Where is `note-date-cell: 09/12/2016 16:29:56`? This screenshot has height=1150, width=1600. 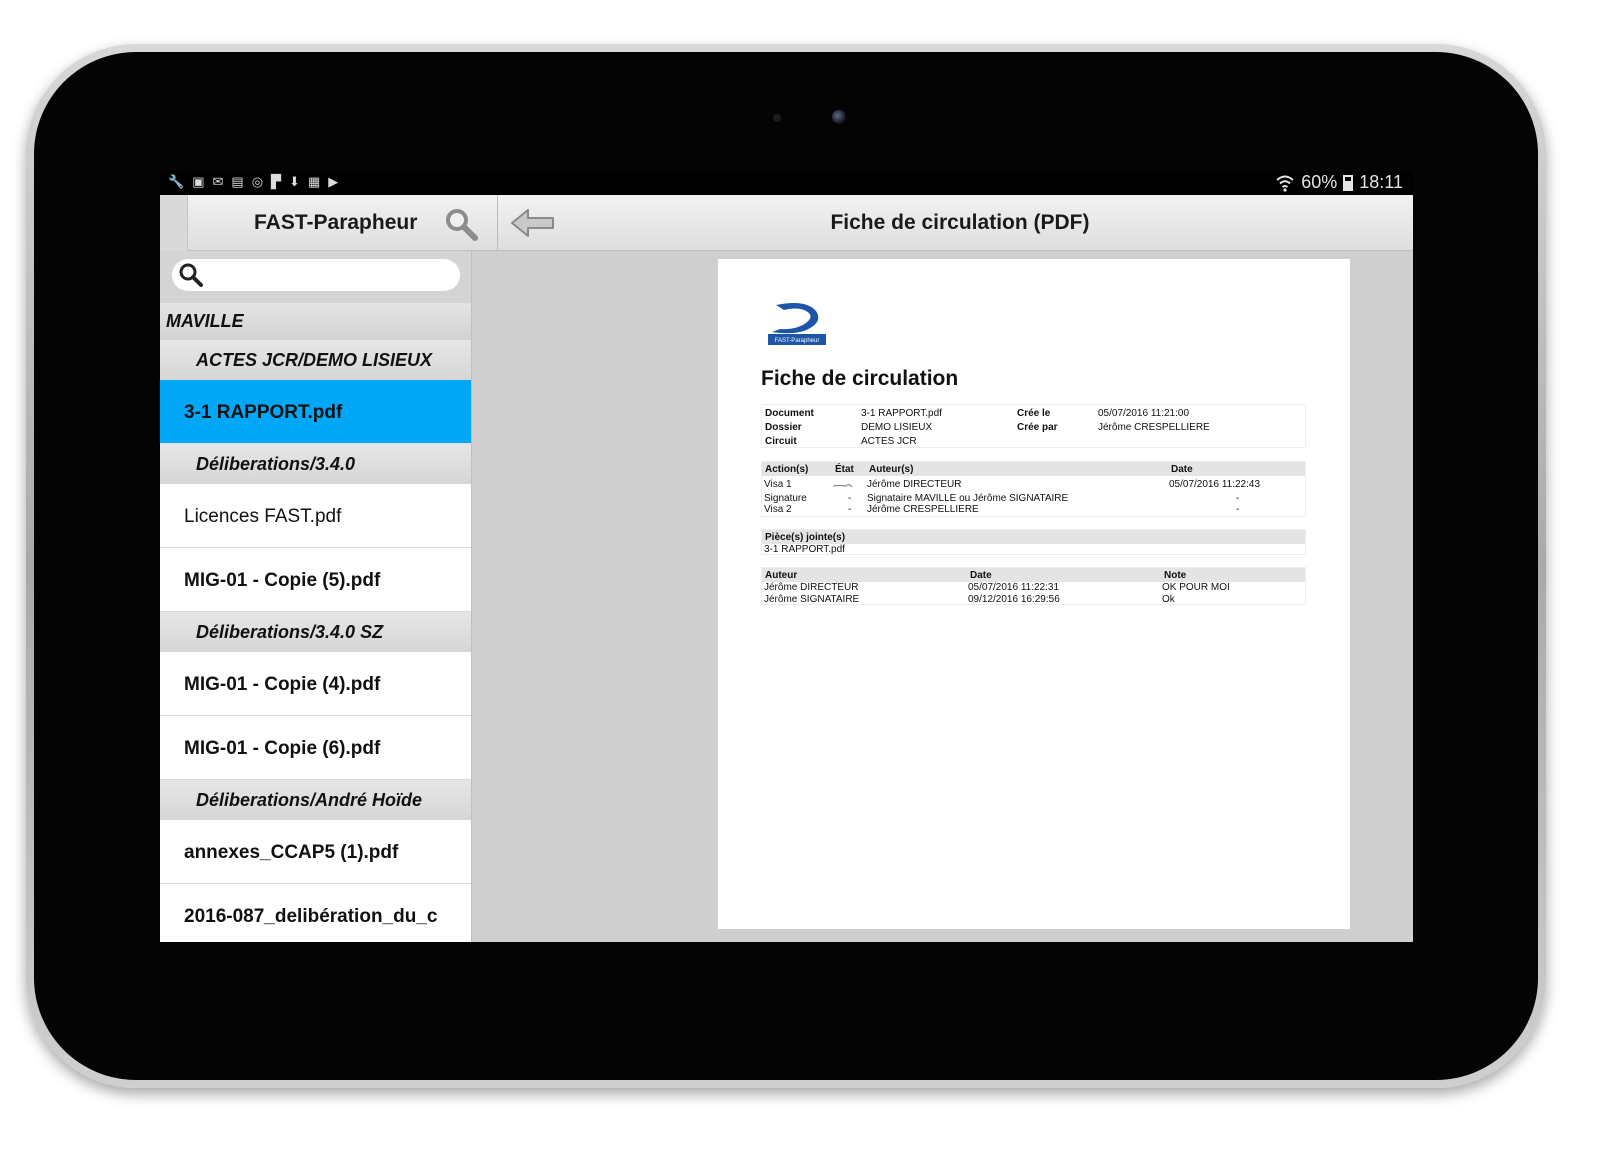
note-date-cell: 09/12/2016 16:29:56 is located at coordinates (1014, 599).